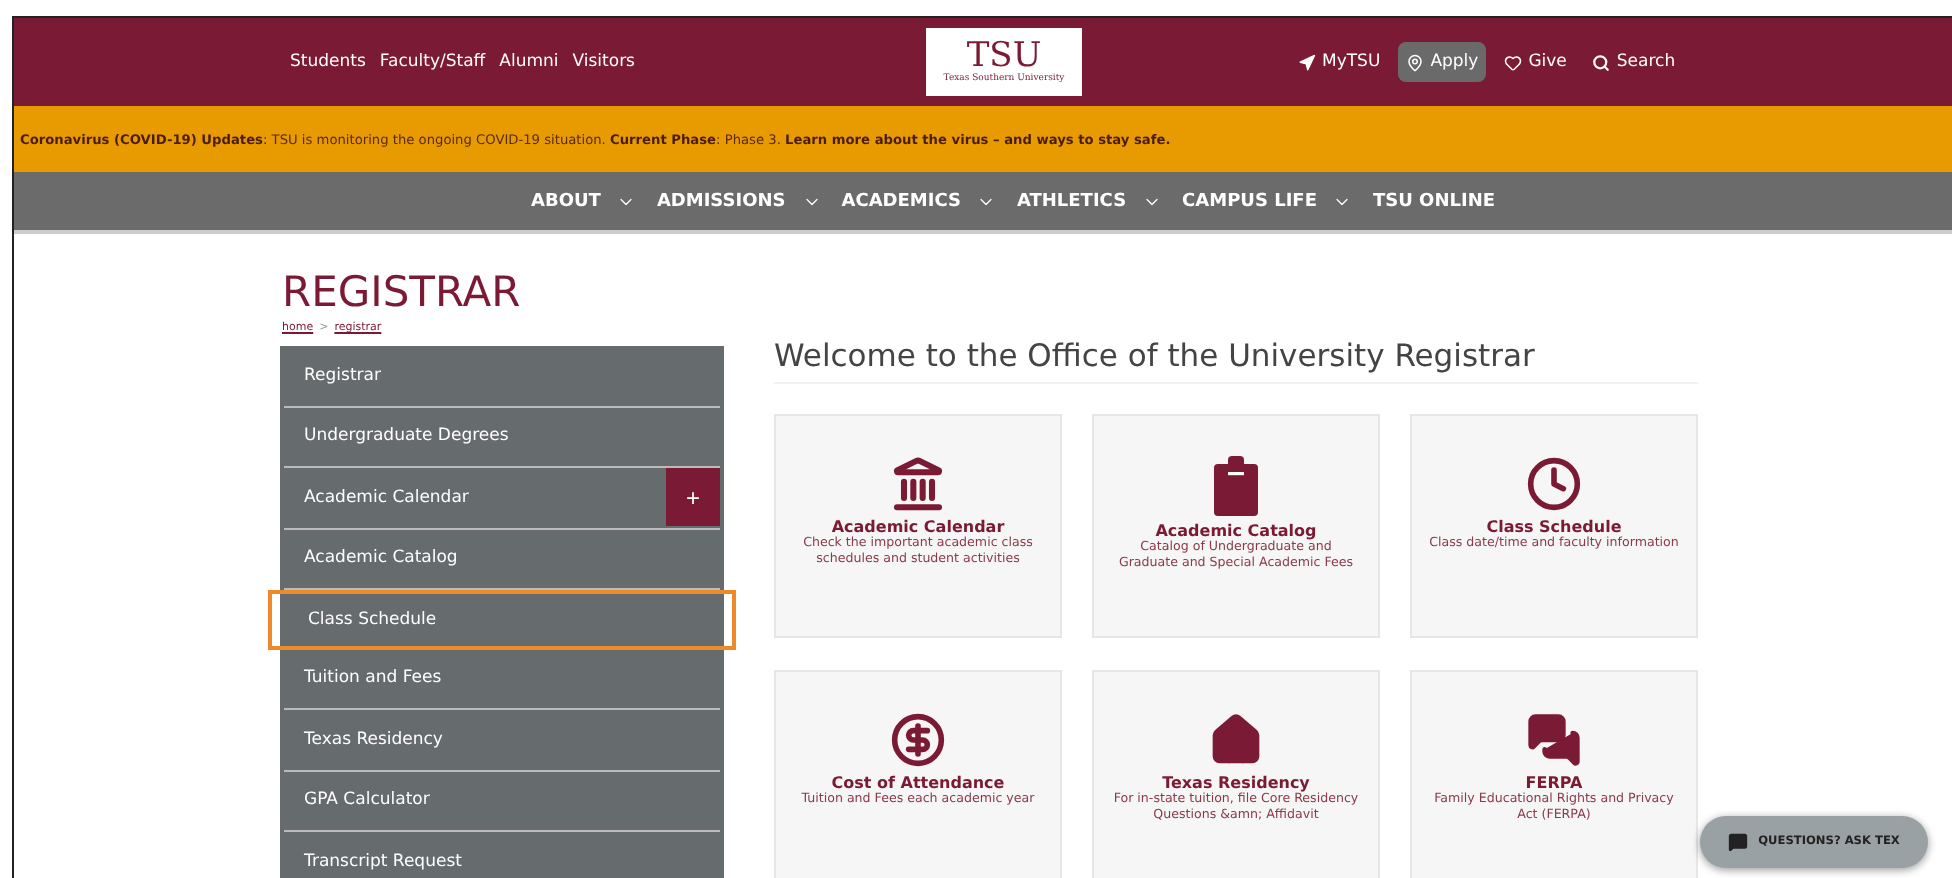 Image resolution: width=1952 pixels, height=878 pixels. What do you see at coordinates (918, 527) in the screenshot?
I see `card-title: Academic Calendar` at bounding box center [918, 527].